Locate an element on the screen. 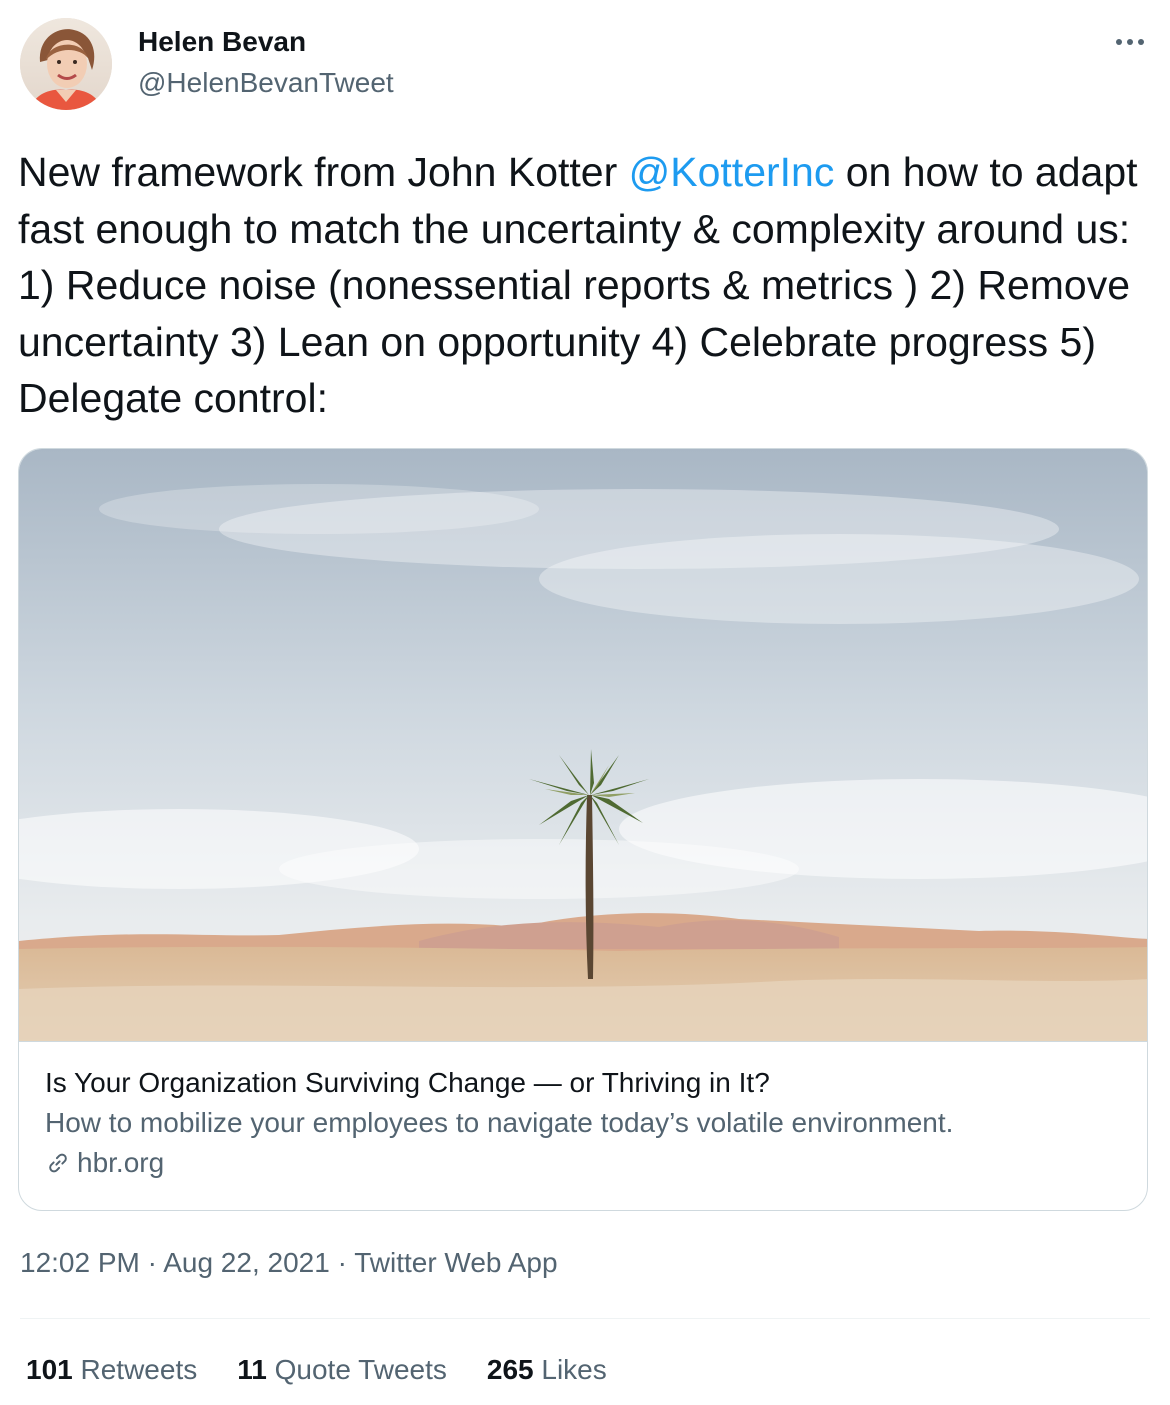 Image resolution: width=1170 pixels, height=1405 pixels. likes-count: 265 is located at coordinates (510, 1369).